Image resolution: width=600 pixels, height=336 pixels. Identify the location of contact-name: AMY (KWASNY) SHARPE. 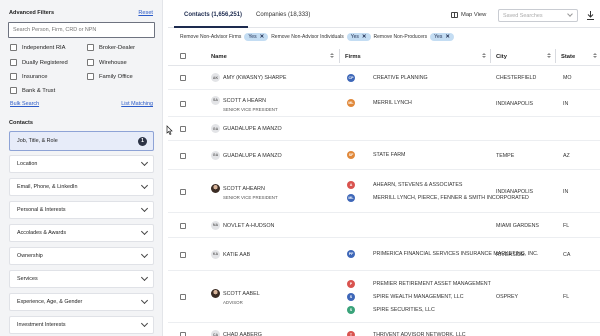
(255, 78).